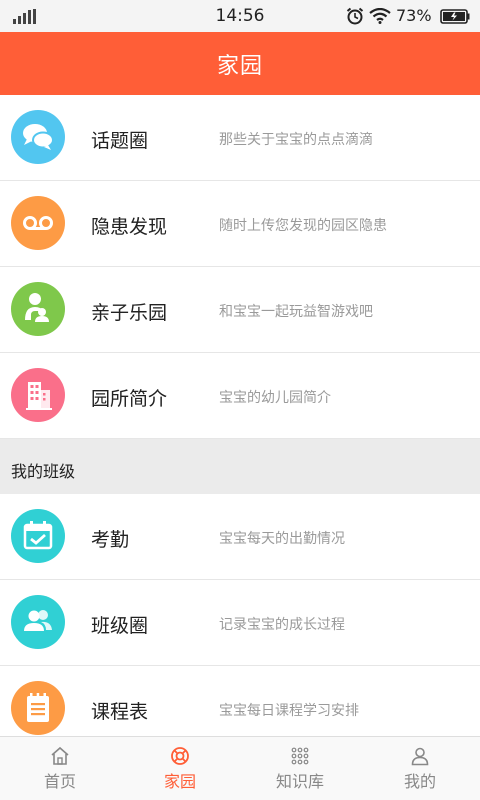  Describe the element at coordinates (60, 768) in the screenshot. I see `tab-home: 首页` at that location.